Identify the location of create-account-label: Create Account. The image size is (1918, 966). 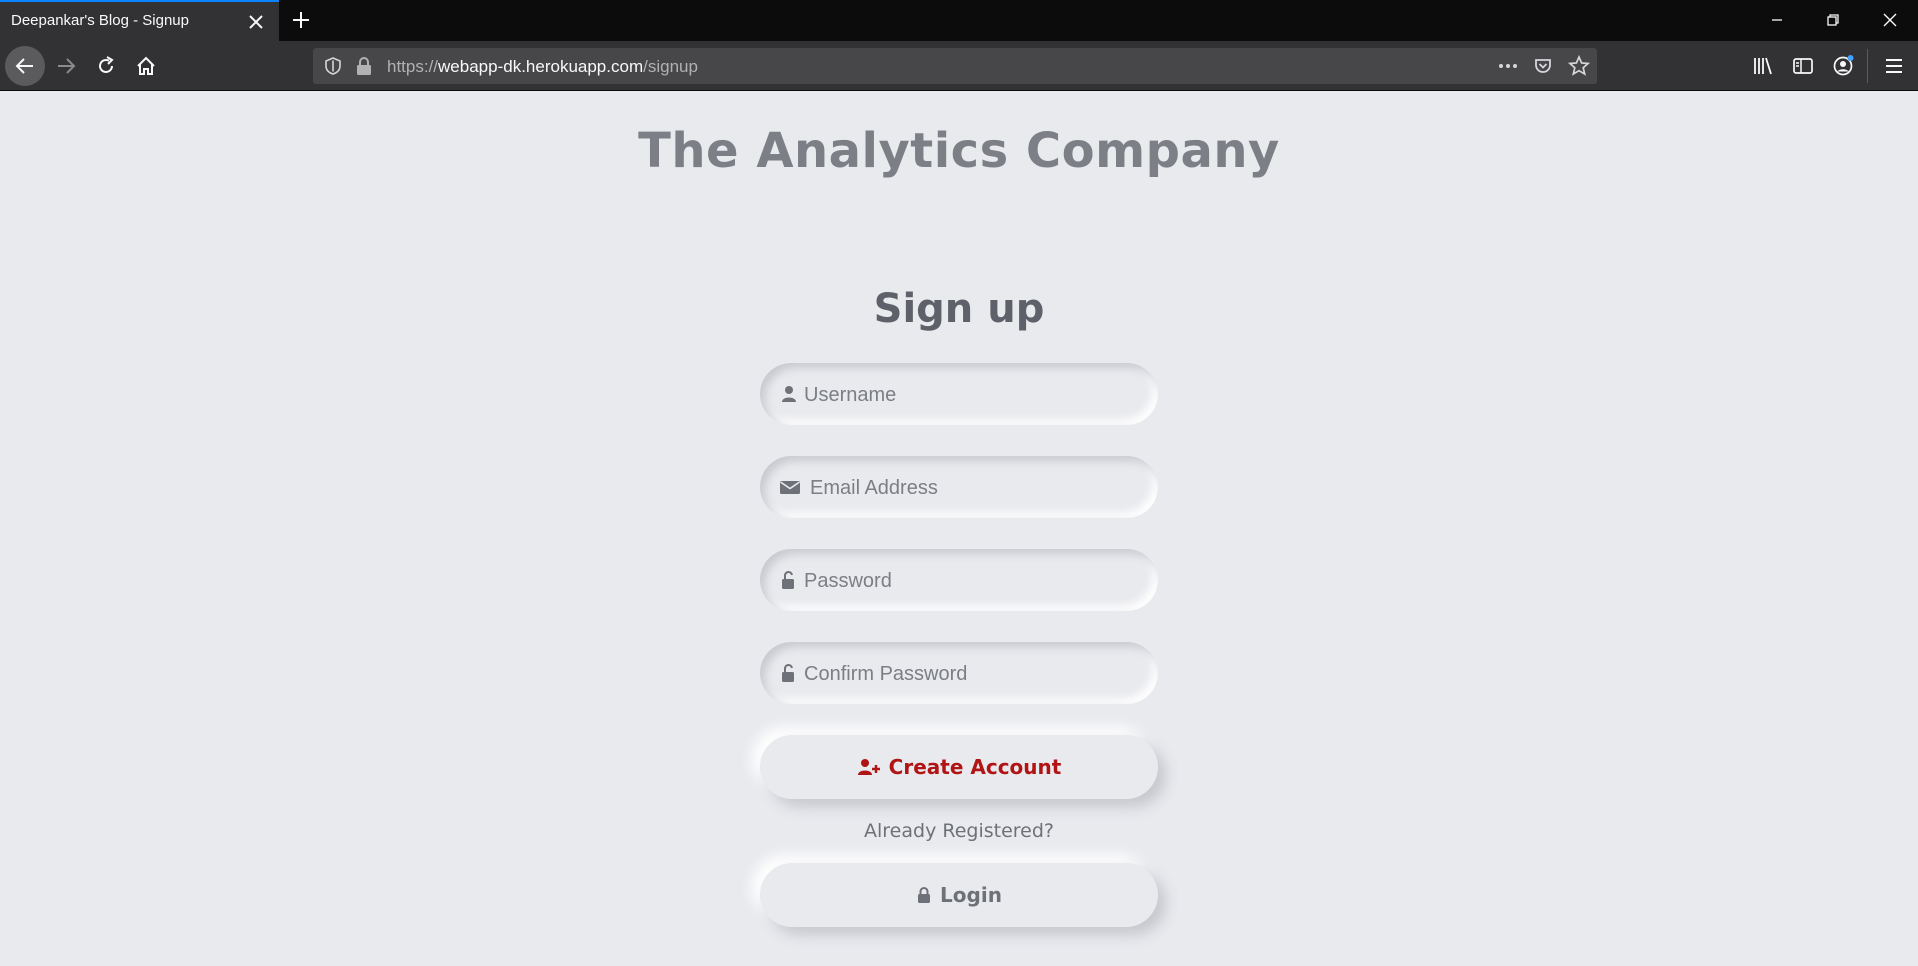
(975, 767).